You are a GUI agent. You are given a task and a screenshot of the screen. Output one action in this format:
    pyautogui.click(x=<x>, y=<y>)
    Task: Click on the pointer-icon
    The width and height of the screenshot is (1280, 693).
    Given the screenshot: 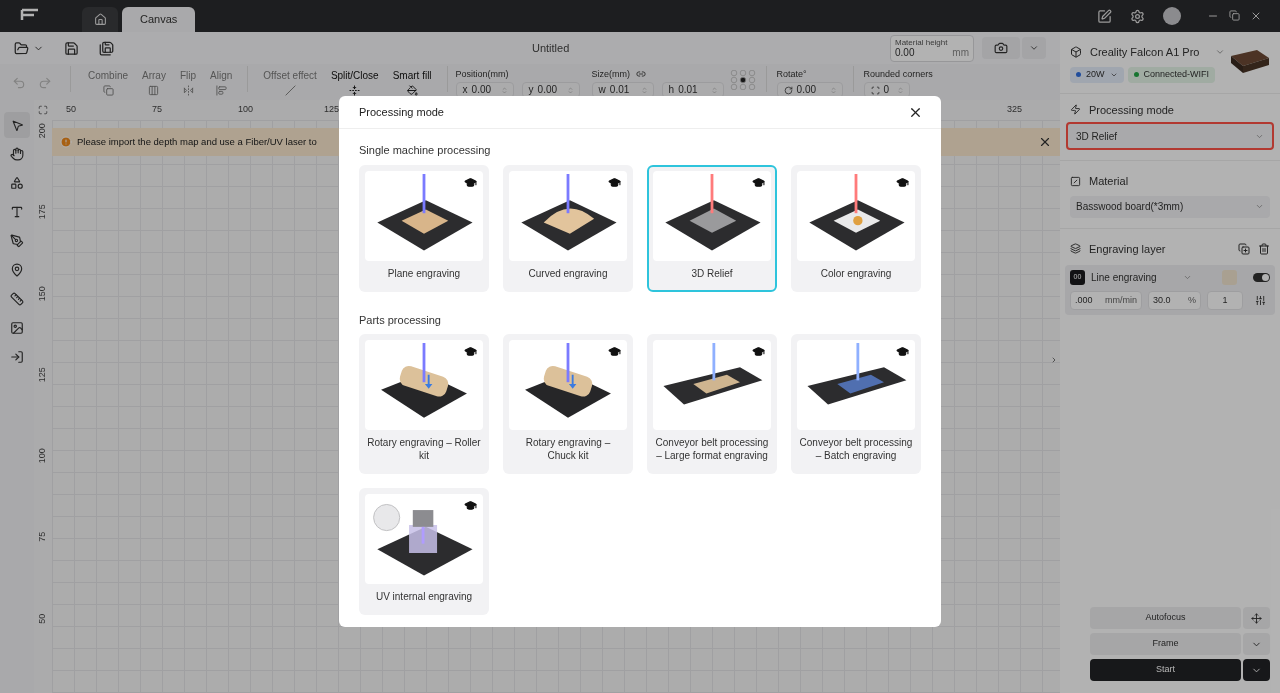 What is the action you would take?
    pyautogui.click(x=17, y=125)
    